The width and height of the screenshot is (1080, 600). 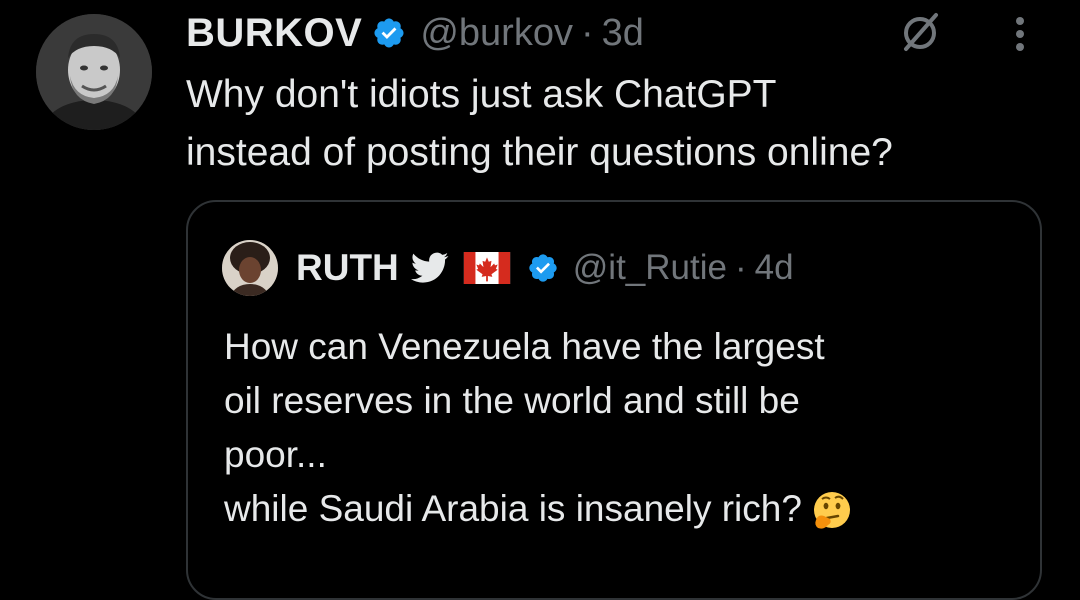 What do you see at coordinates (513, 508) in the screenshot?
I see `quoted-text-line: while Saudi Arabia is insanely rich?` at bounding box center [513, 508].